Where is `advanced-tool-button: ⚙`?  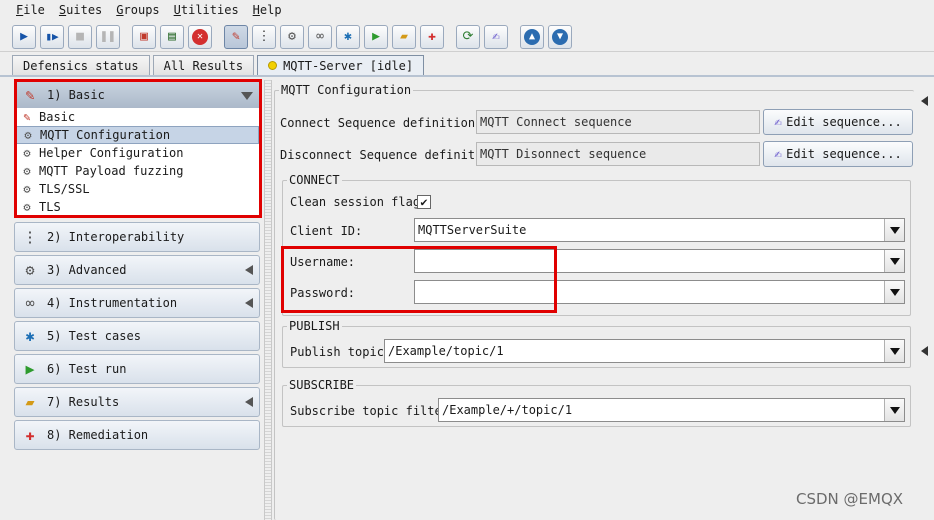
advanced-tool-button: ⚙ is located at coordinates (292, 36).